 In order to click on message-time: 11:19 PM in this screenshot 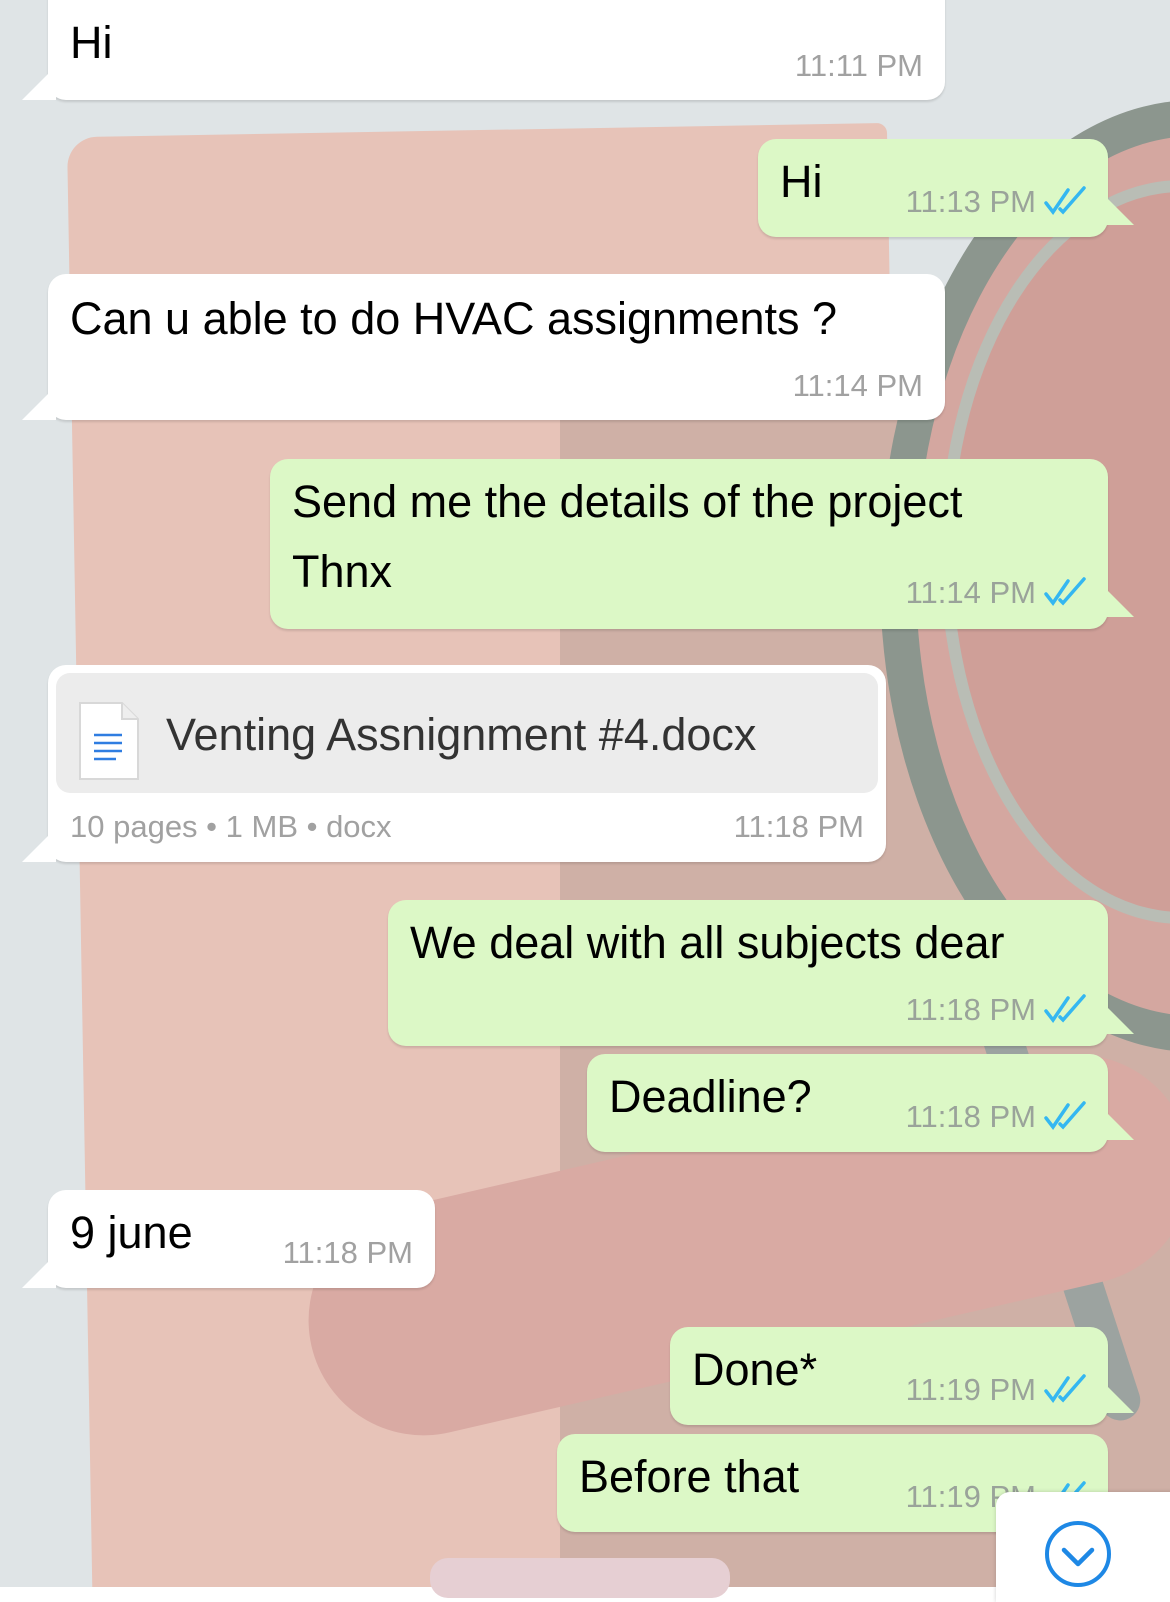, I will do `click(970, 1389)`.